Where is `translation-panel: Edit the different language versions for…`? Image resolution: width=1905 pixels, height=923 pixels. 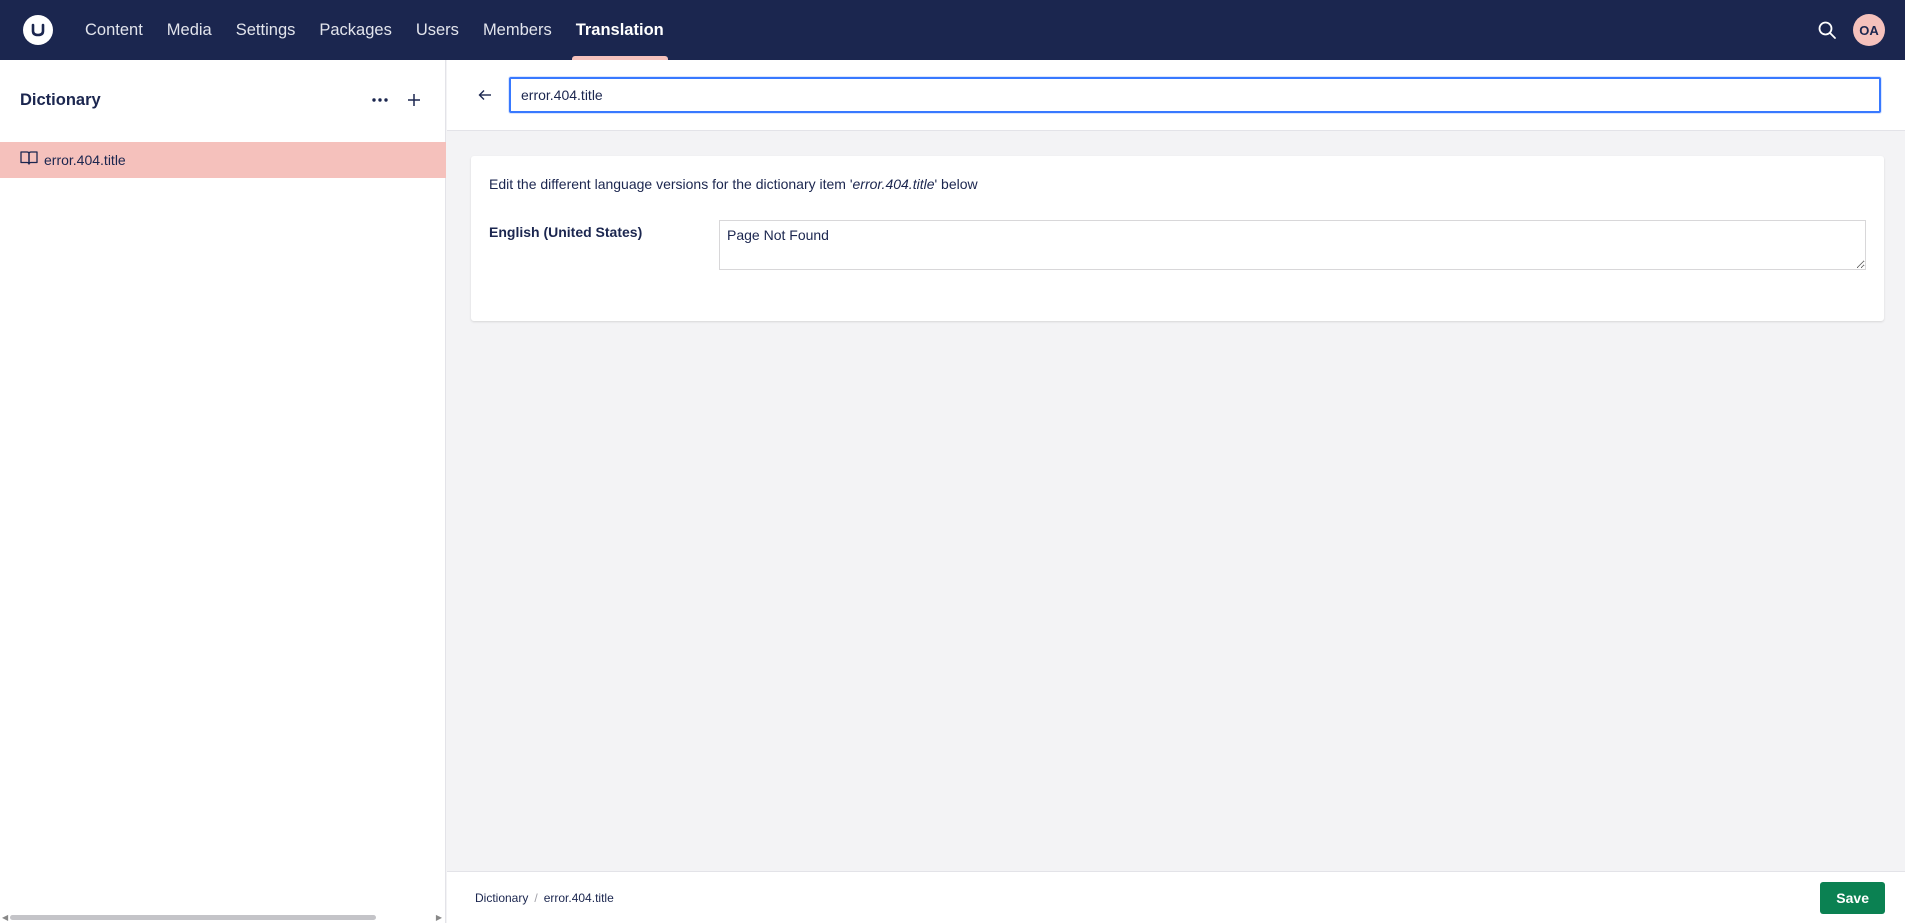
translation-panel: Edit the different language versions for… is located at coordinates (1177, 238).